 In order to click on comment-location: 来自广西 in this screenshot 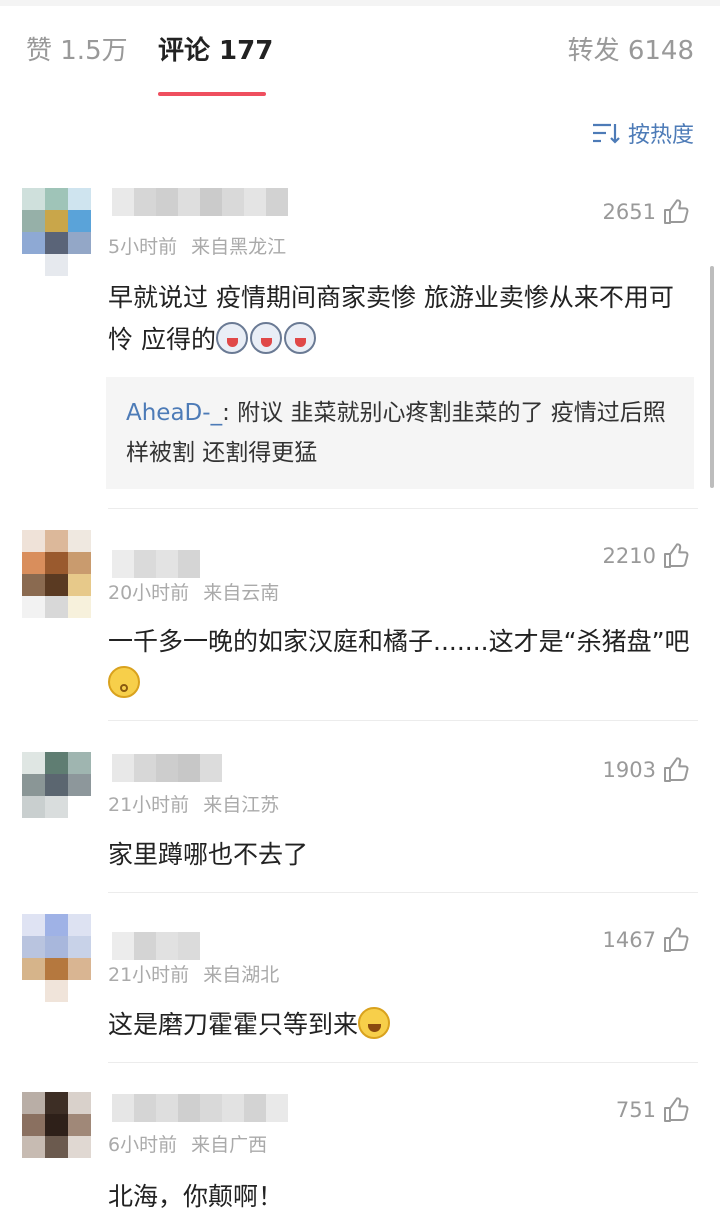, I will do `click(229, 1145)`.